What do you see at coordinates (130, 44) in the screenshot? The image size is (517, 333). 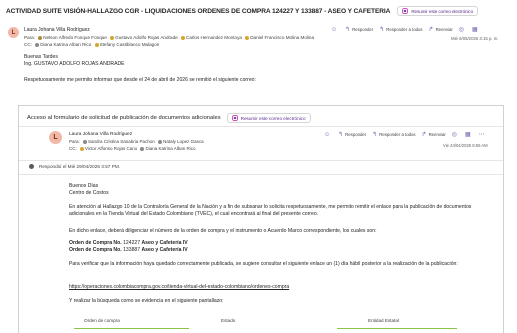 I see `recipient: Stefany Castiblanco Malagon` at bounding box center [130, 44].